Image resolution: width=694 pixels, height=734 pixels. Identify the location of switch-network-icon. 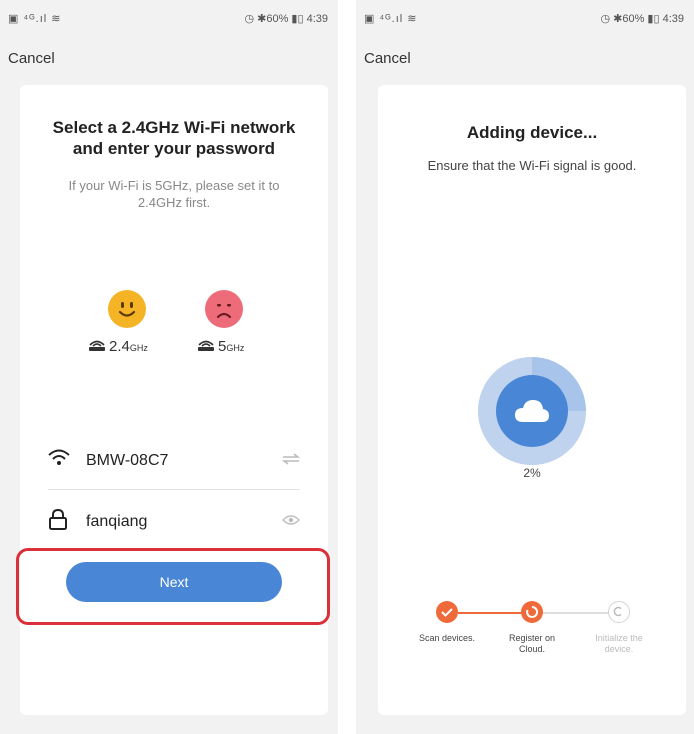
(291, 460).